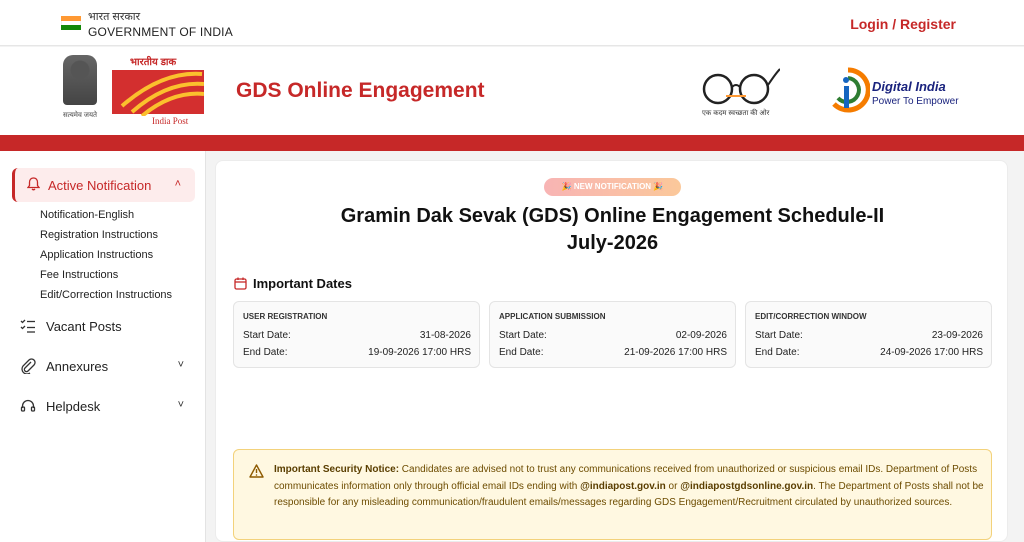 The width and height of the screenshot is (1024, 542). Describe the element at coordinates (100, 185) in the screenshot. I see `sidebar-item-label: Active Notification` at that location.